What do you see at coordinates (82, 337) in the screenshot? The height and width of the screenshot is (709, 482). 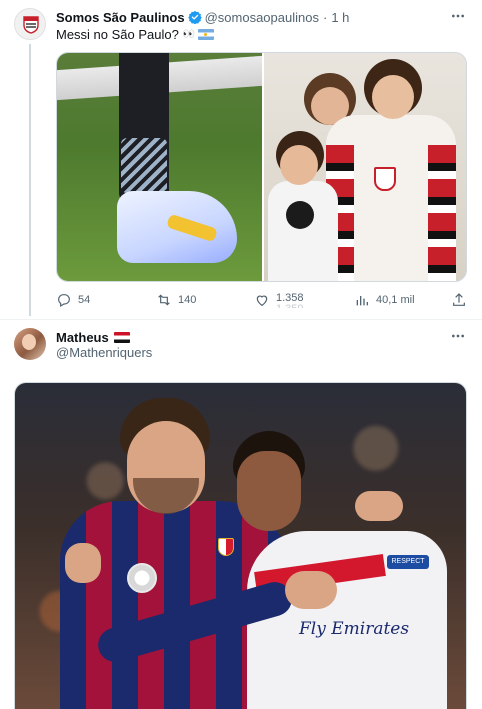 I see `author-display-name: Matheus` at bounding box center [82, 337].